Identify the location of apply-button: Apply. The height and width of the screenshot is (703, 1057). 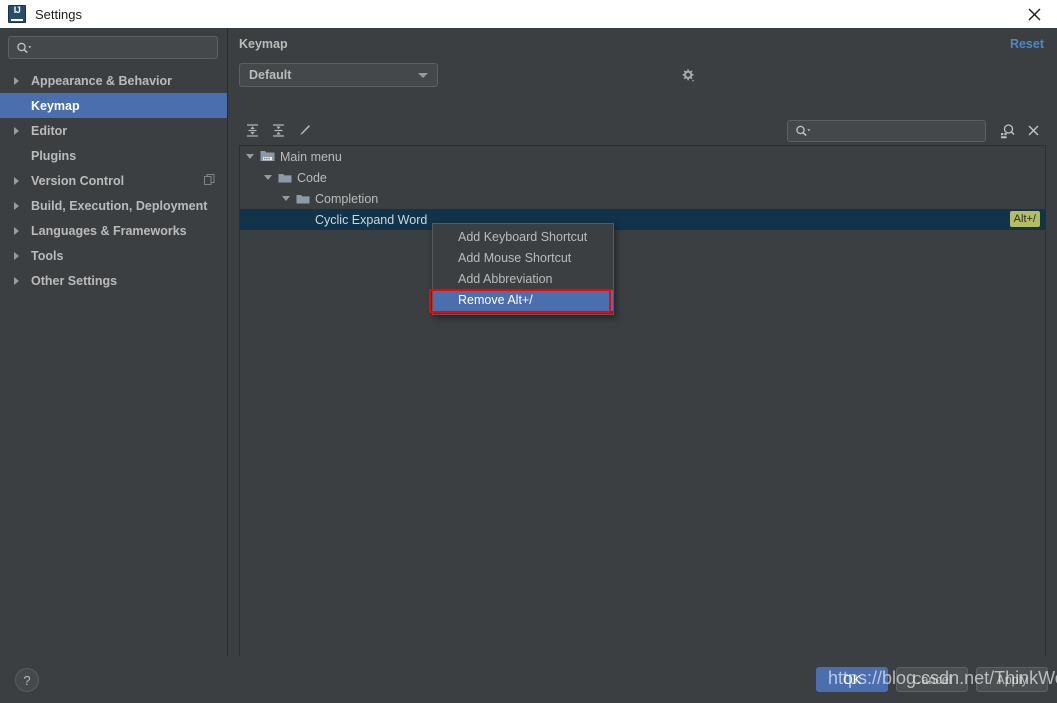
(1012, 679).